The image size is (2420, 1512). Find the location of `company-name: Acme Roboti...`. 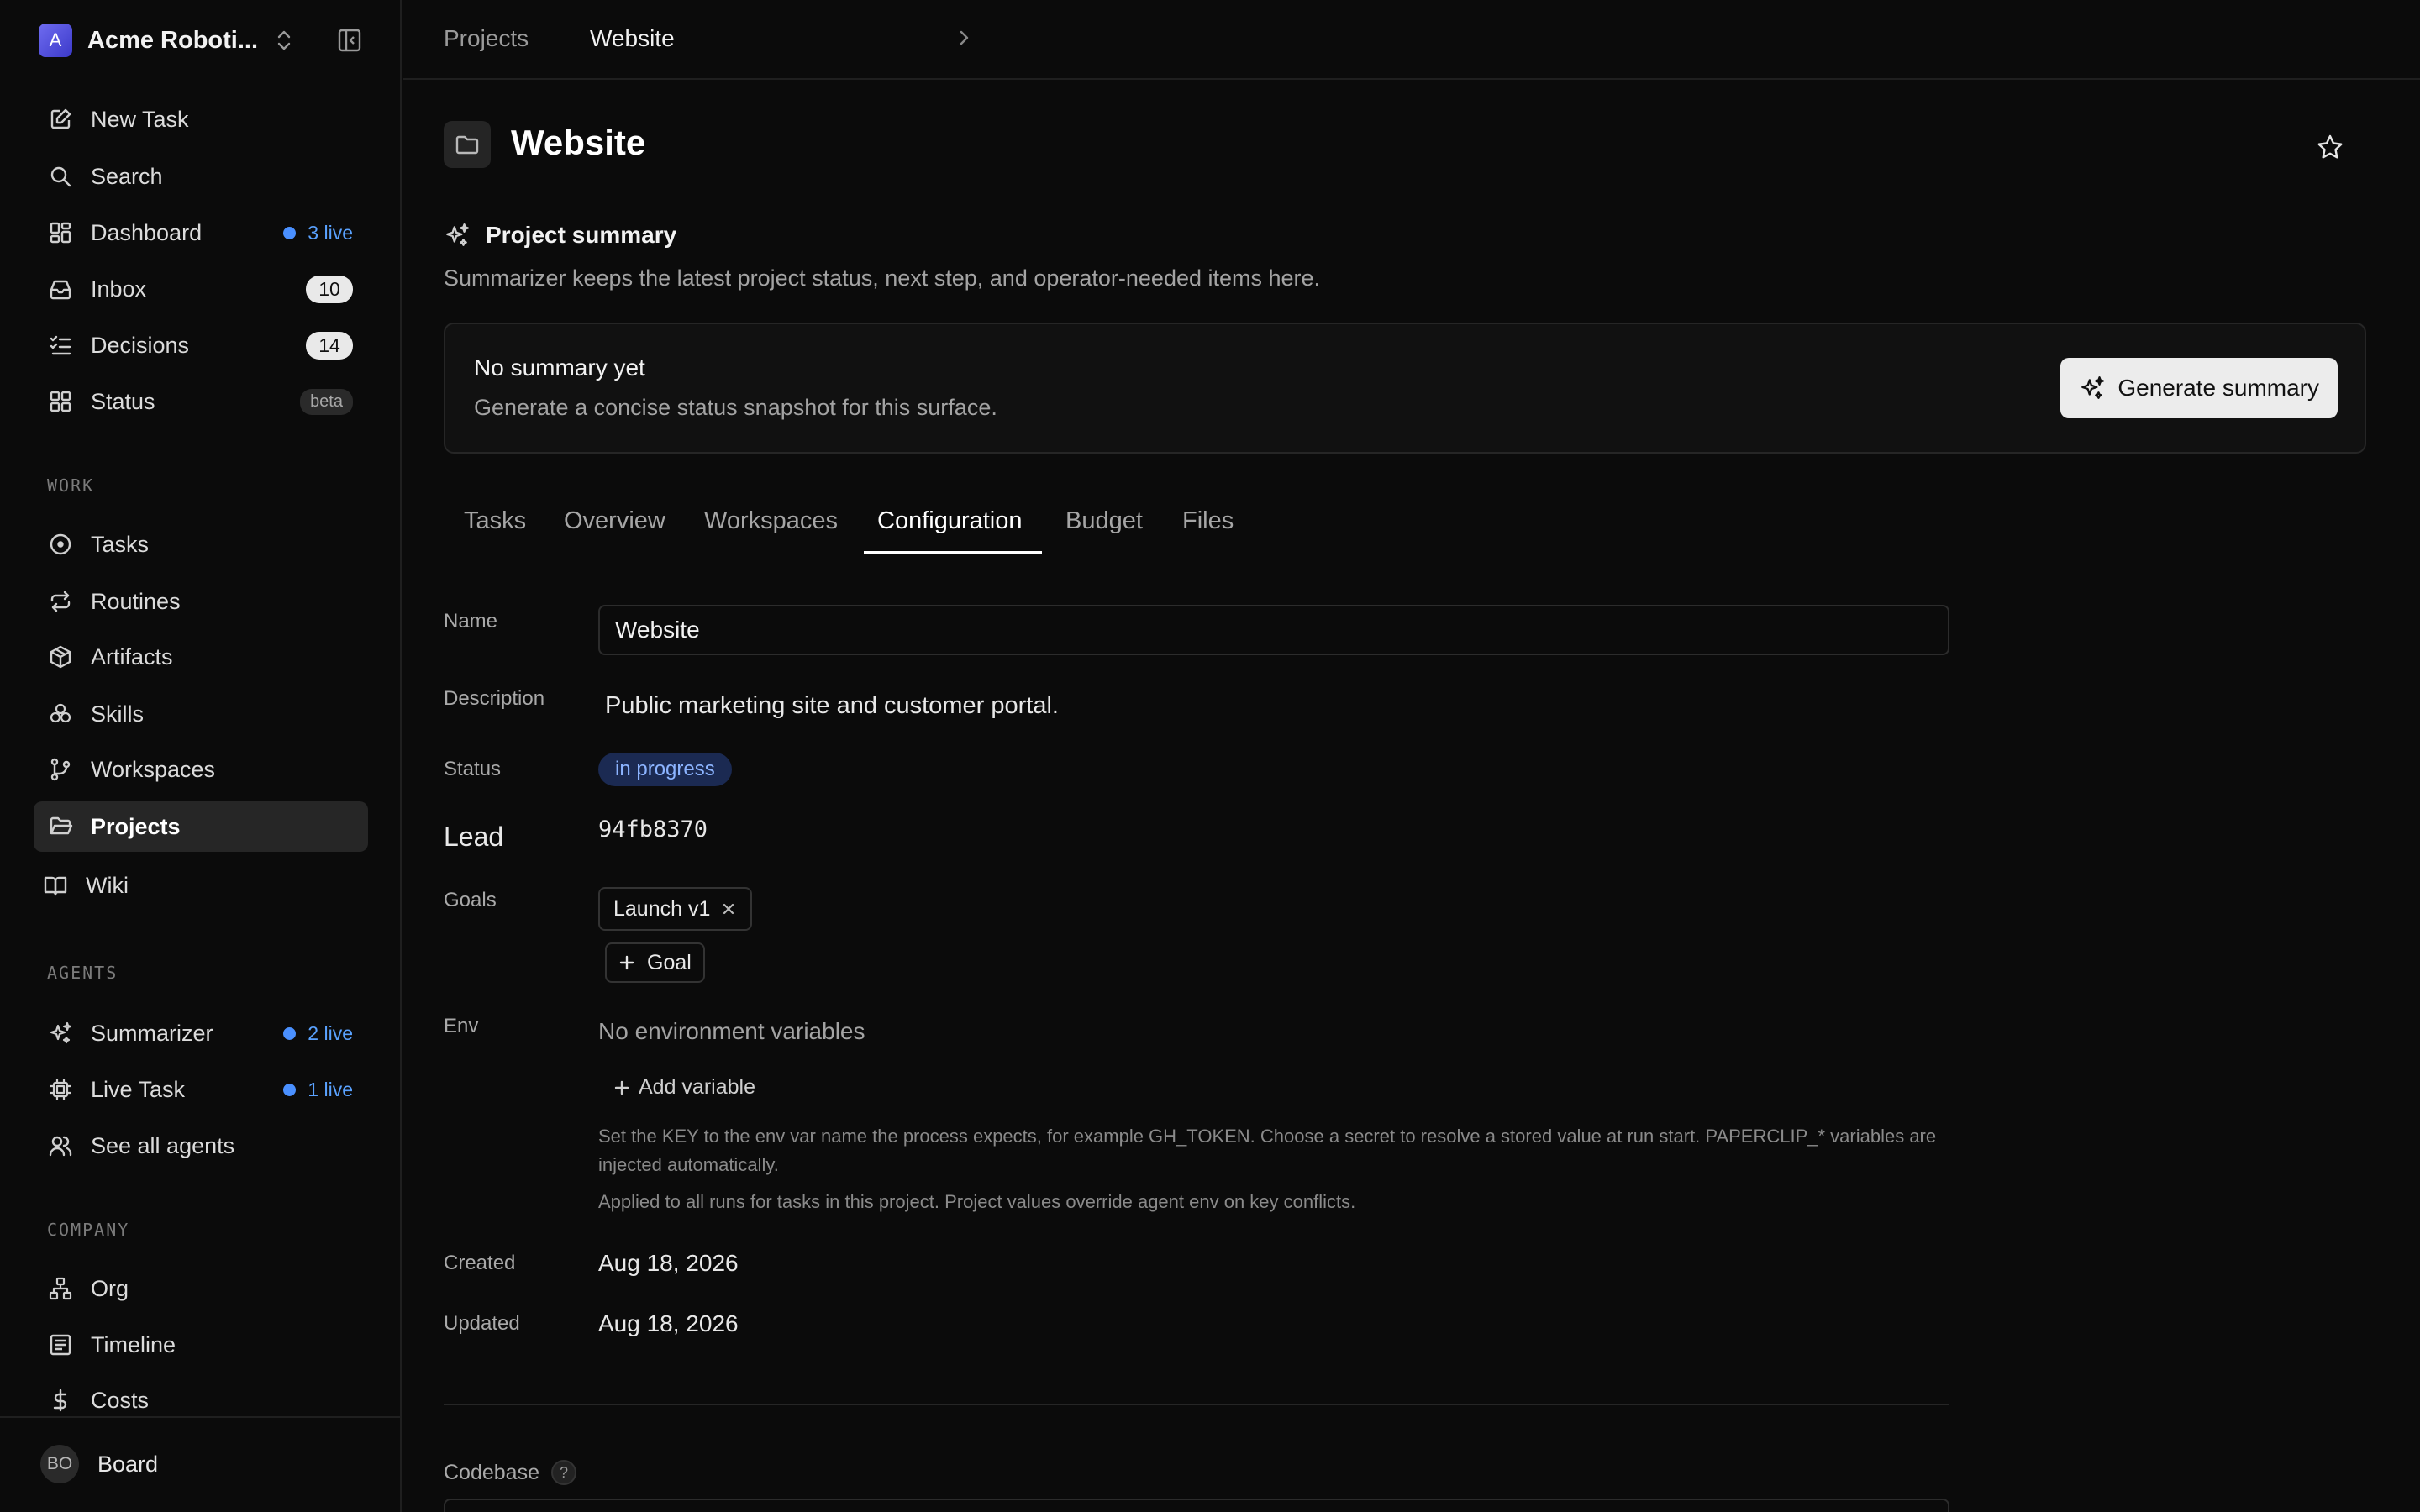

company-name: Acme Roboti... is located at coordinates (173, 40).